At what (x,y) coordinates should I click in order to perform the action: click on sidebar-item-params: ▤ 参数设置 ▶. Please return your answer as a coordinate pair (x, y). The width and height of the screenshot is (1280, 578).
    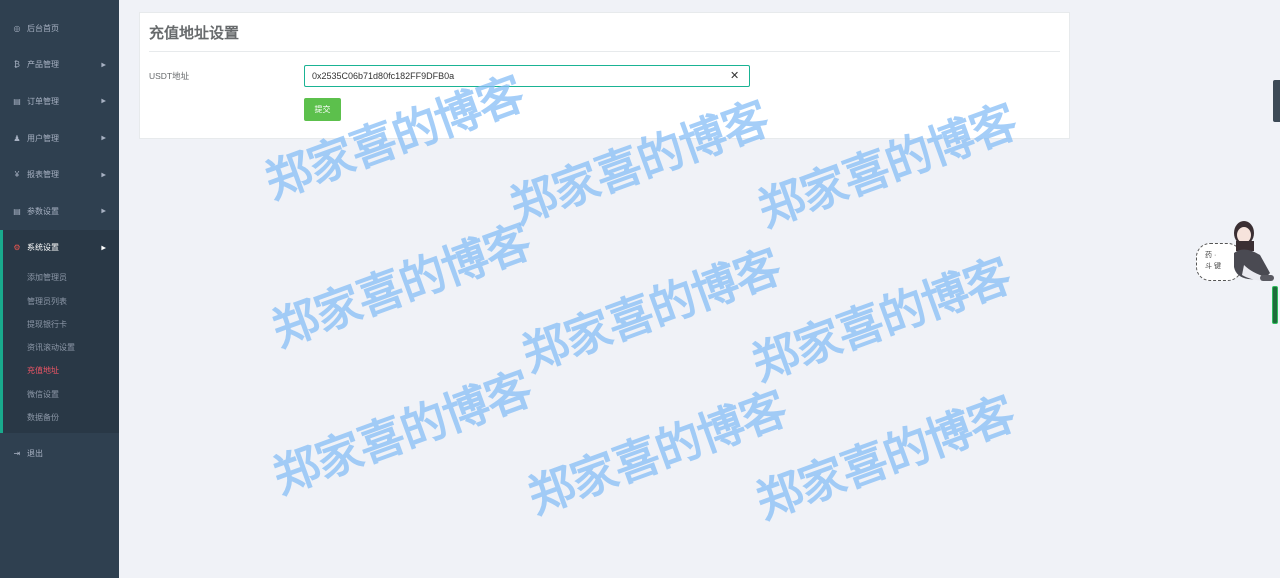
    Looking at the image, I should click on (59, 211).